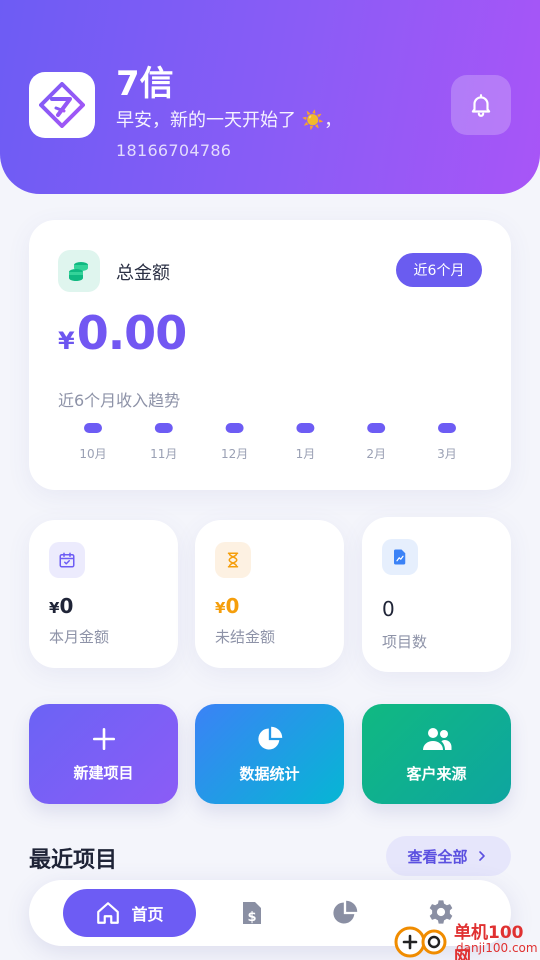 Image resolution: width=540 pixels, height=960 pixels. I want to click on notification-button, so click(481, 105).